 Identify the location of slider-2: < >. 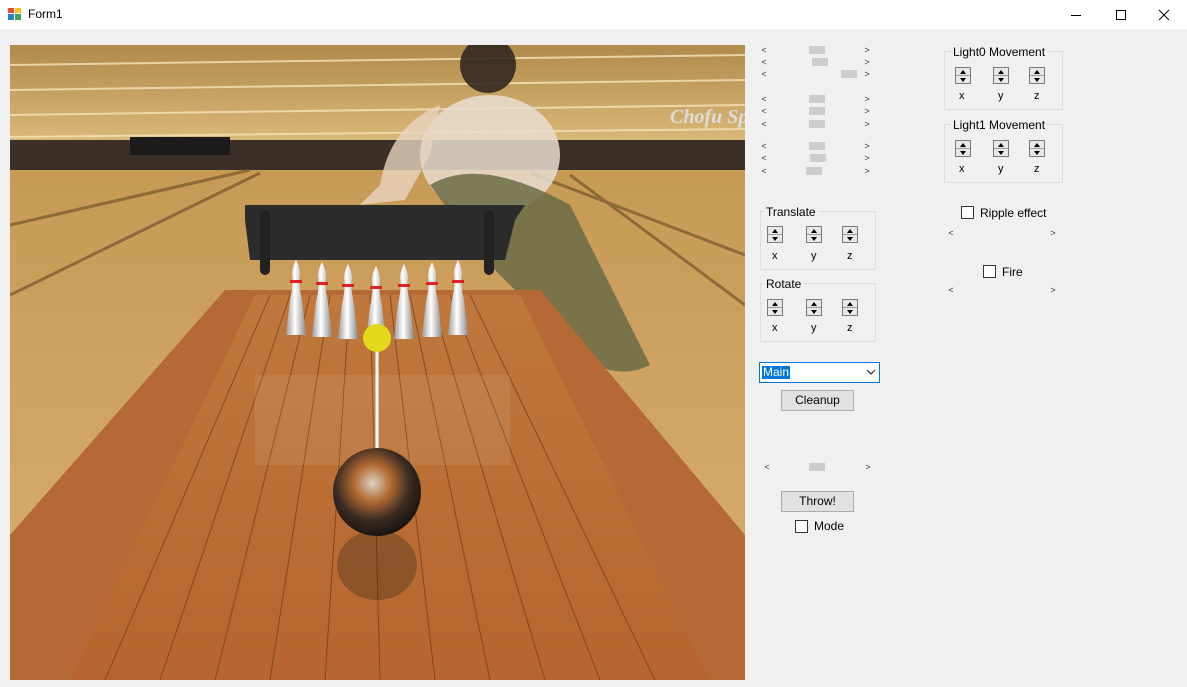
(815, 62).